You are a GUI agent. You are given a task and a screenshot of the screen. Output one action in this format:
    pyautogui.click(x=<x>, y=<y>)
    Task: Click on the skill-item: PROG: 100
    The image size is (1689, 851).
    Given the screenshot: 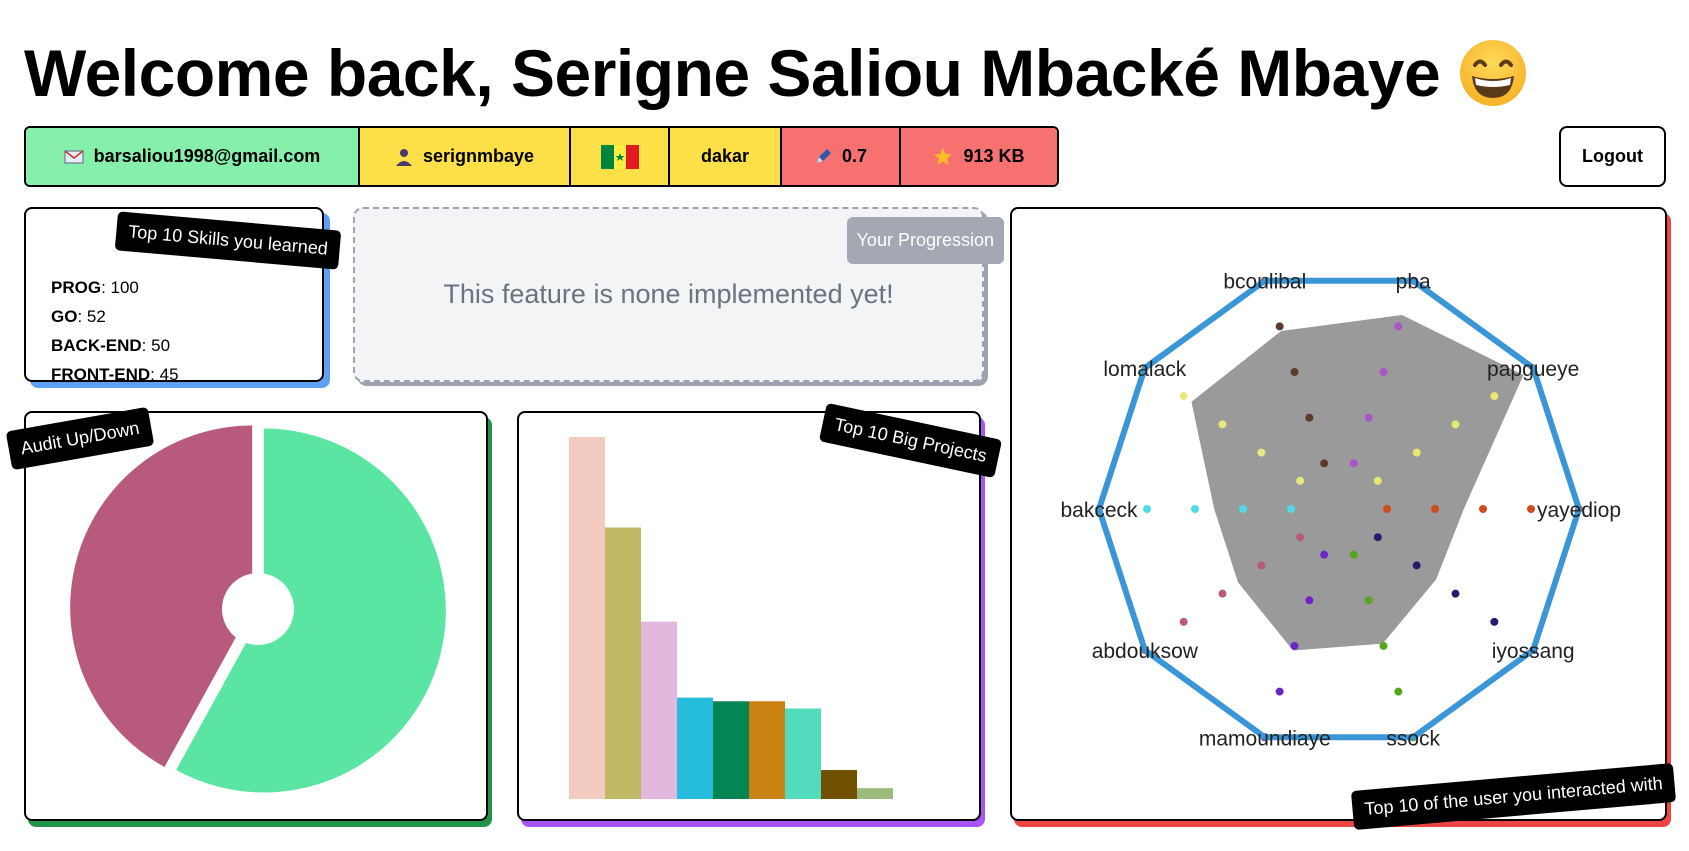 What is the action you would take?
    pyautogui.click(x=95, y=287)
    